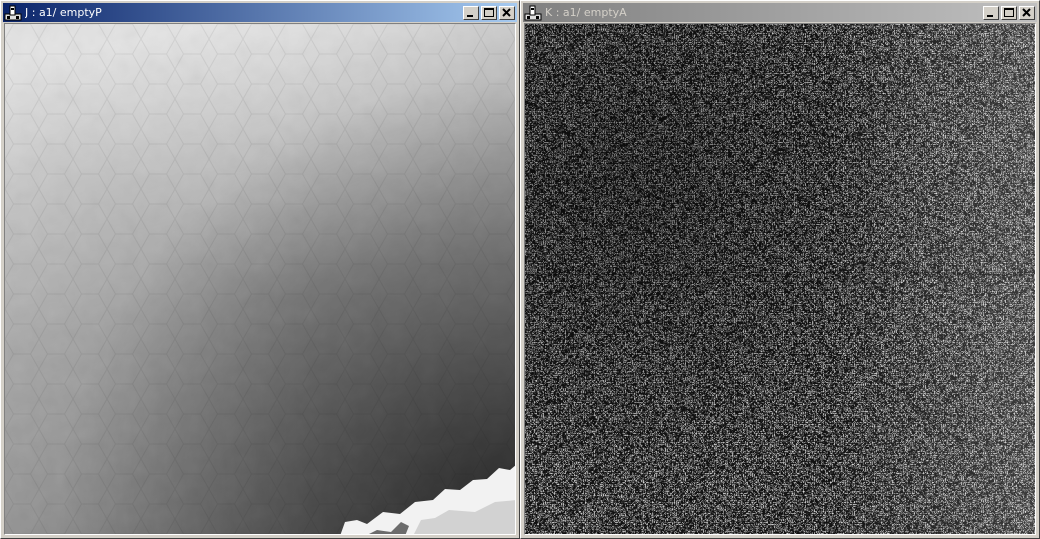 Image resolution: width=1040 pixels, height=539 pixels. Describe the element at coordinates (586, 12) in the screenshot. I see `window-title: K : a1/ emptyA` at that location.